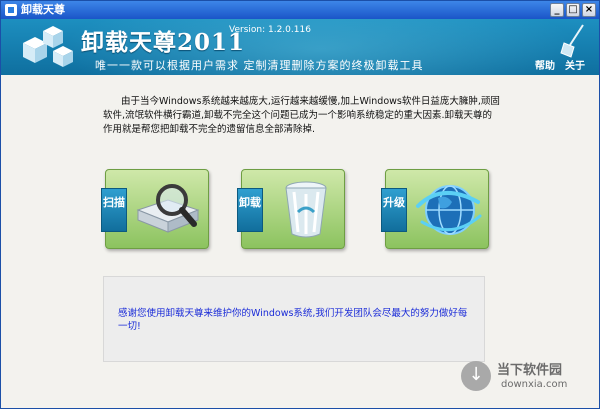 The image size is (600, 409). I want to click on download-arrow-icon: ↓, so click(476, 376).